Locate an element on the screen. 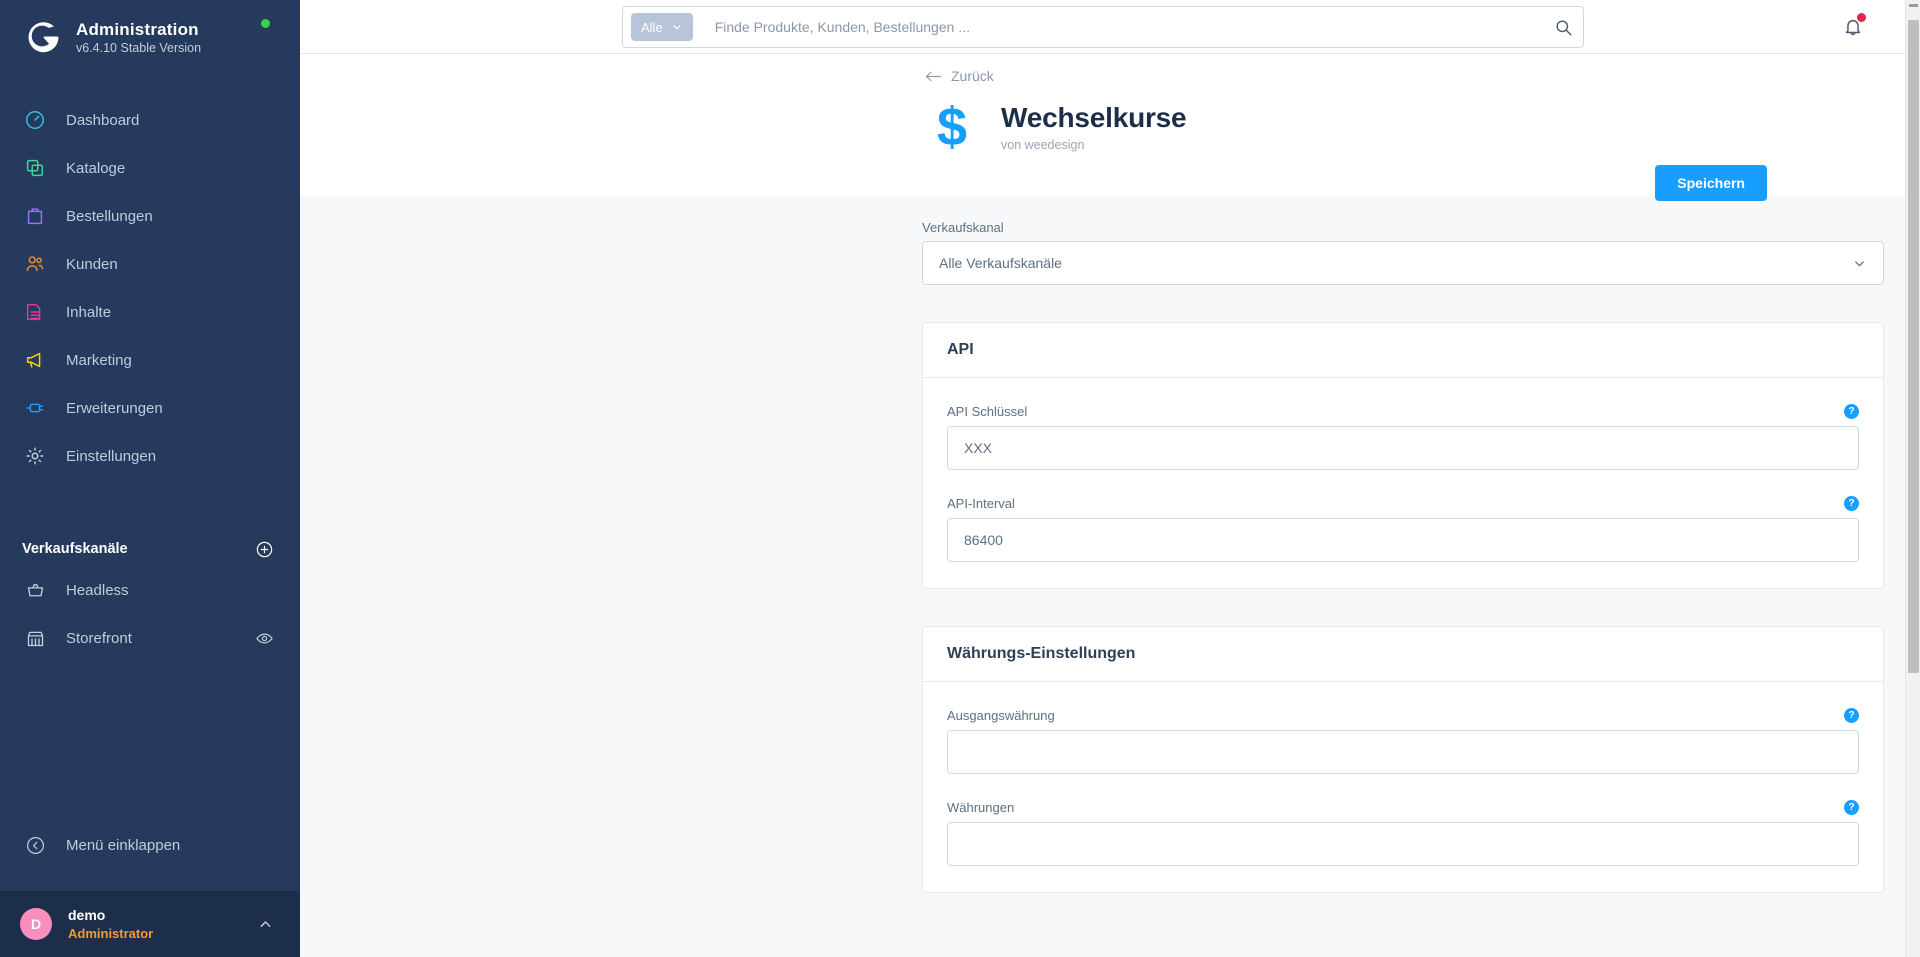  page-subtitle: von weedesign is located at coordinates (1043, 145).